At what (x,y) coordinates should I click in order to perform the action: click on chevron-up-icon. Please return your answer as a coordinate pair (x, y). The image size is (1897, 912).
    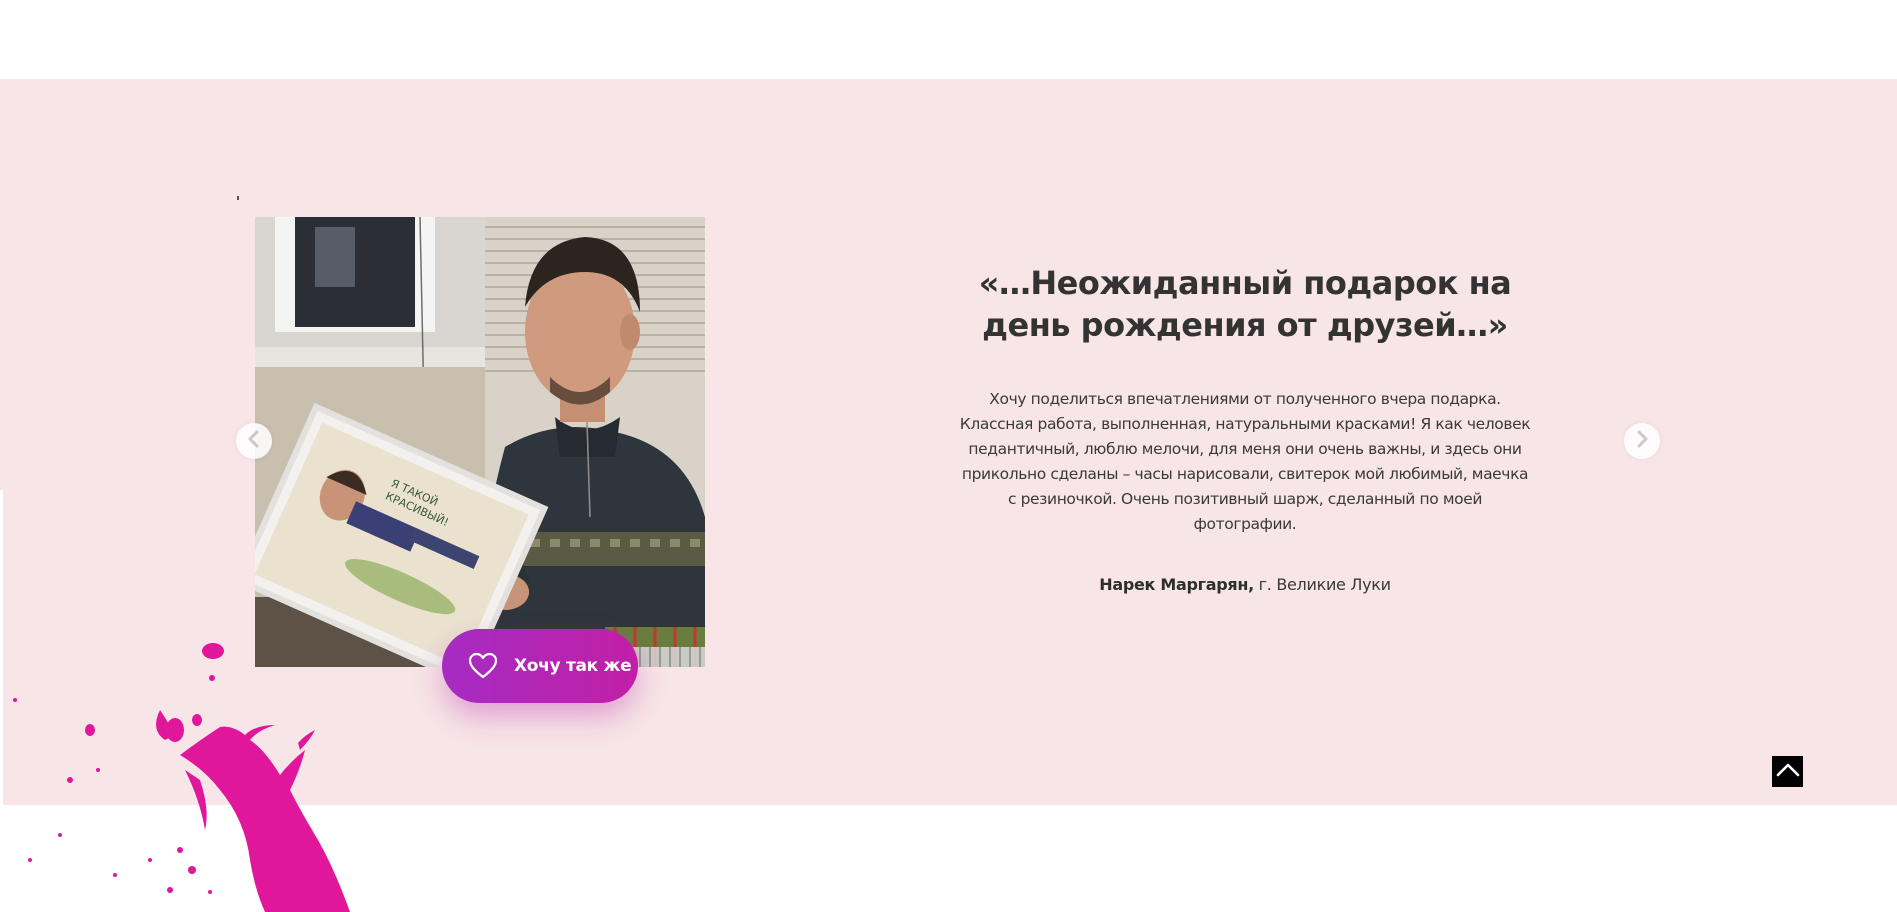
    Looking at the image, I should click on (1788, 772).